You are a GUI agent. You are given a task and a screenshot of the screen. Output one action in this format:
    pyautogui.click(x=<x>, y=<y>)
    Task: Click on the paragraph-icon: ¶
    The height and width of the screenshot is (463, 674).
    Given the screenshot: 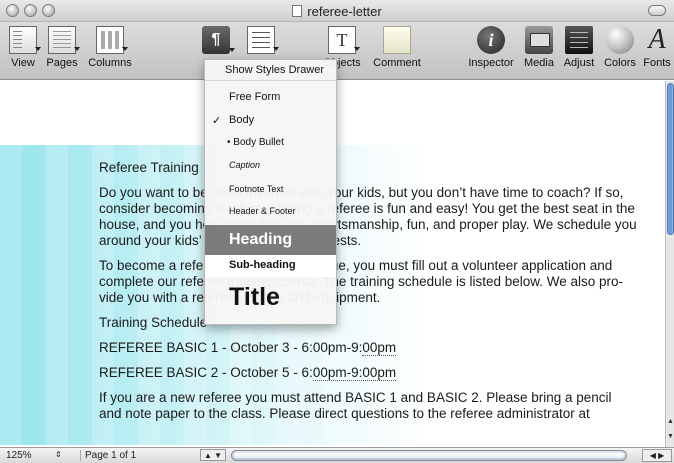 What is the action you would take?
    pyautogui.click(x=218, y=40)
    